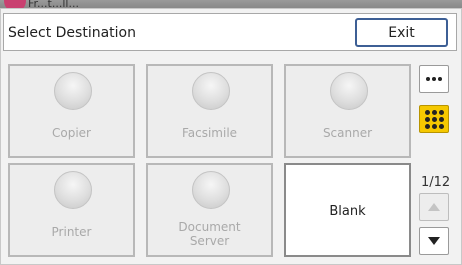 The image size is (462, 265). Describe the element at coordinates (209, 111) in the screenshot. I see `facsimile-button: Facsimile` at that location.